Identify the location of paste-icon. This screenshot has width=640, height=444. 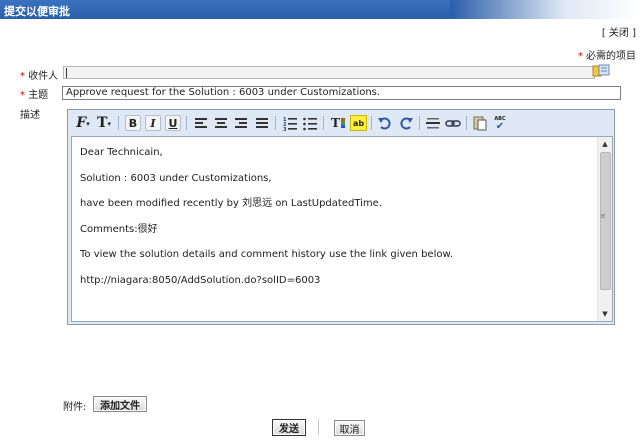
(480, 123).